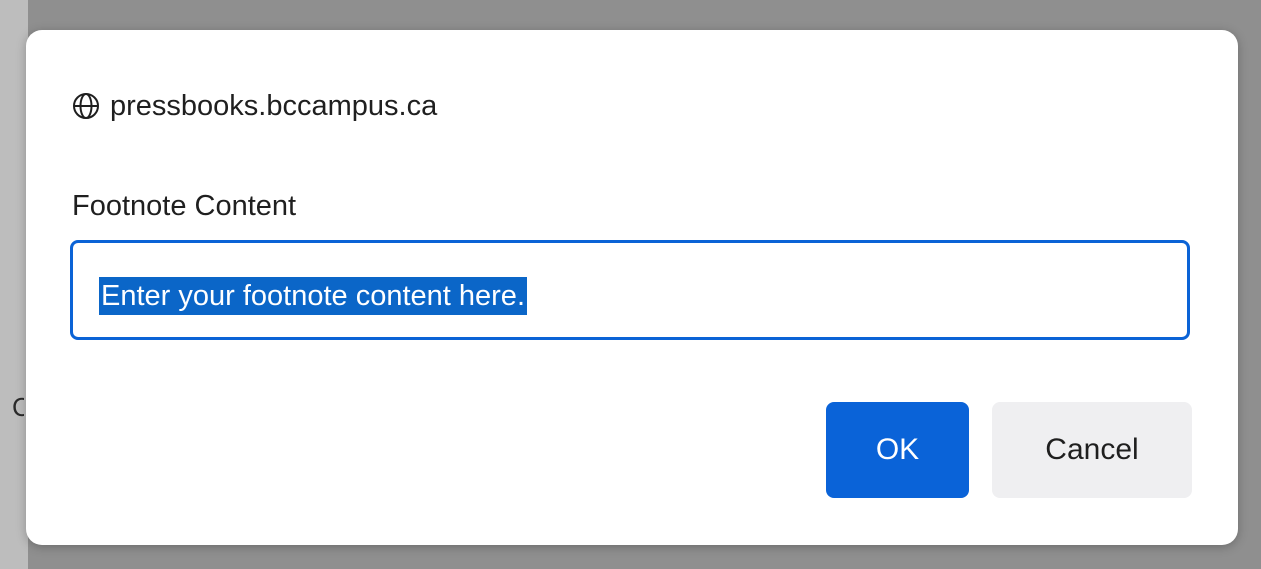 The width and height of the screenshot is (1261, 569). I want to click on footnote-content-label: Footnote Content, so click(184, 206).